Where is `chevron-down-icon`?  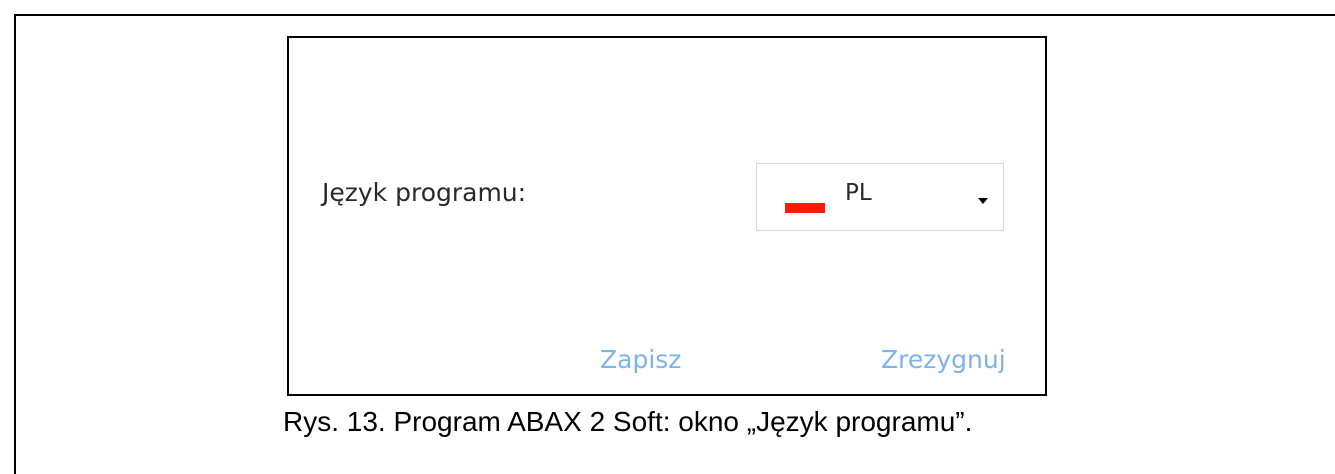 chevron-down-icon is located at coordinates (983, 201).